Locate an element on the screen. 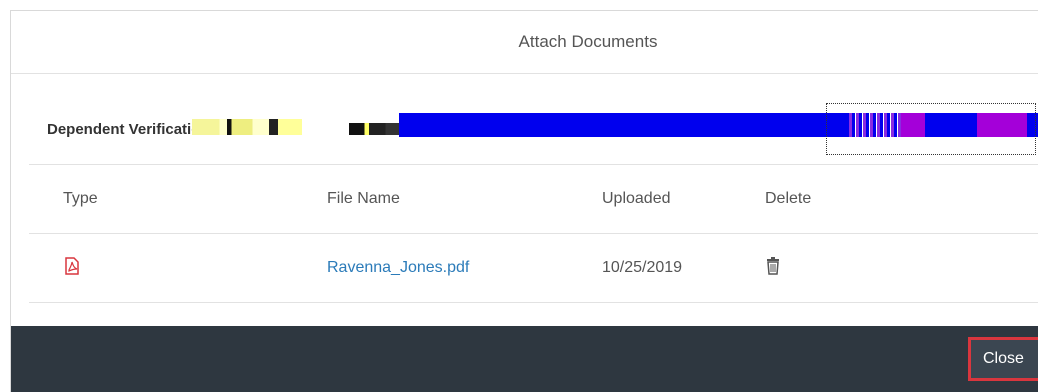  focus-outline is located at coordinates (931, 129).